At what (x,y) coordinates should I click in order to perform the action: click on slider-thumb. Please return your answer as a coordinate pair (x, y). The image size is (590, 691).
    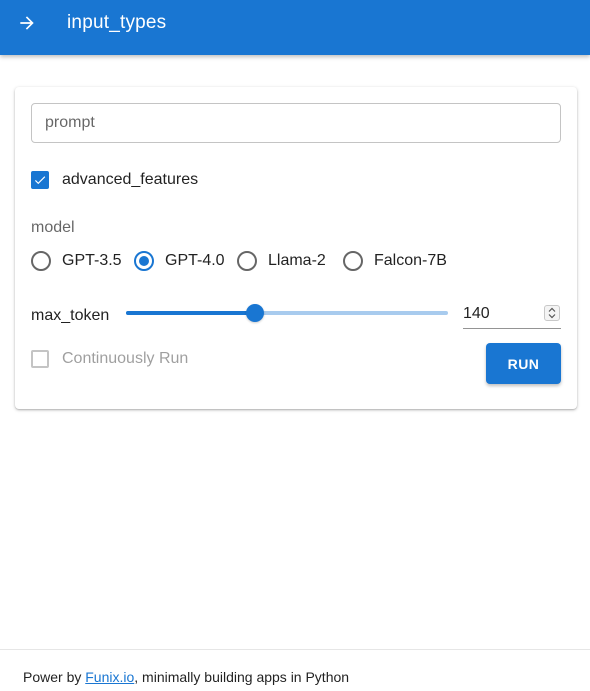
    Looking at the image, I should click on (254, 313).